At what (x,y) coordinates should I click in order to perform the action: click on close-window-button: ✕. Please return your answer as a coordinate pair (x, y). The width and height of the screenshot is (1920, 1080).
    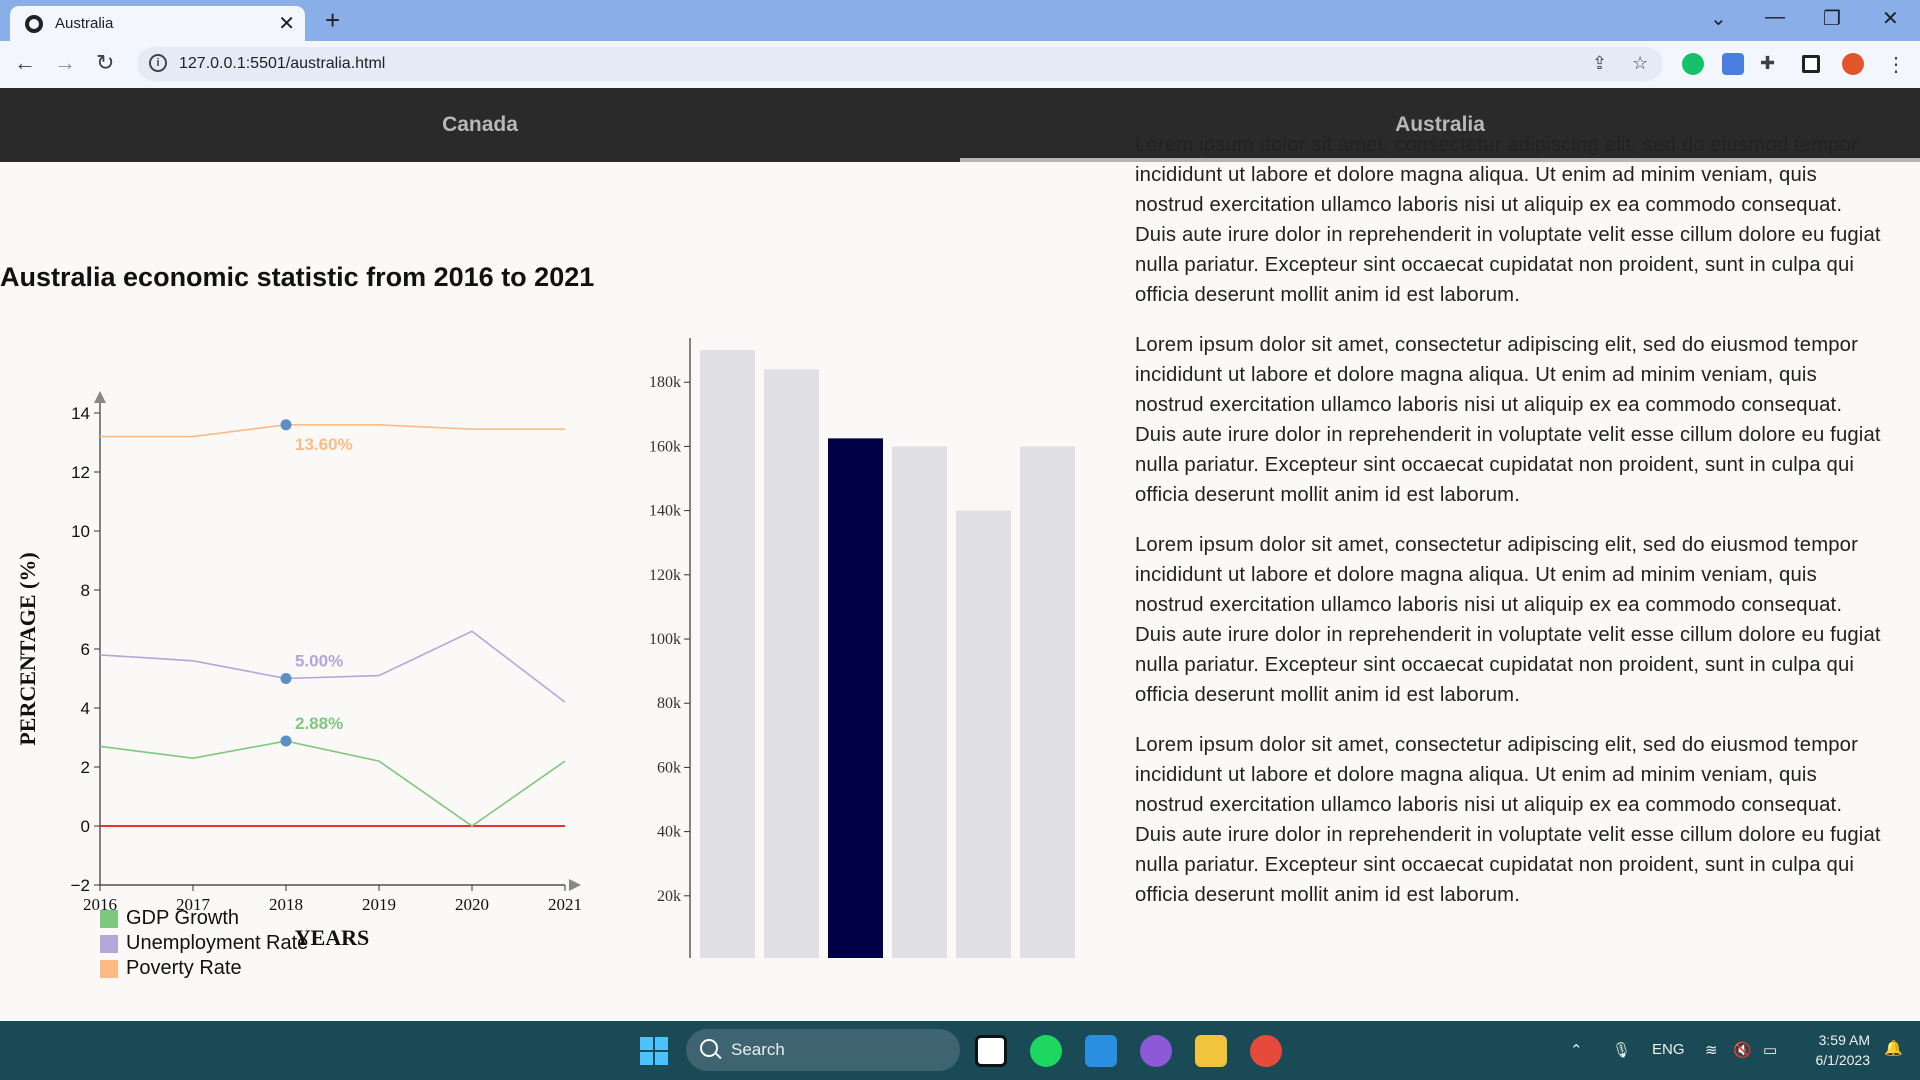
    Looking at the image, I should click on (1890, 18).